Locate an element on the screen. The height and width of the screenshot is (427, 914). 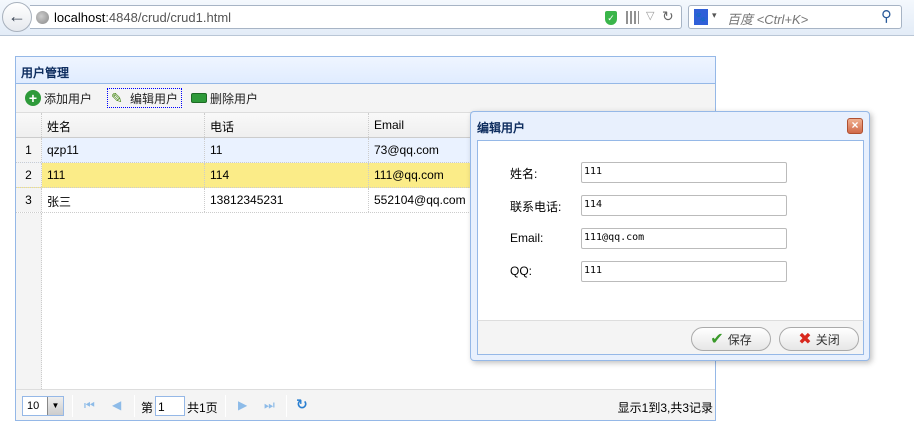
save-label: 保存 is located at coordinates (739, 339).